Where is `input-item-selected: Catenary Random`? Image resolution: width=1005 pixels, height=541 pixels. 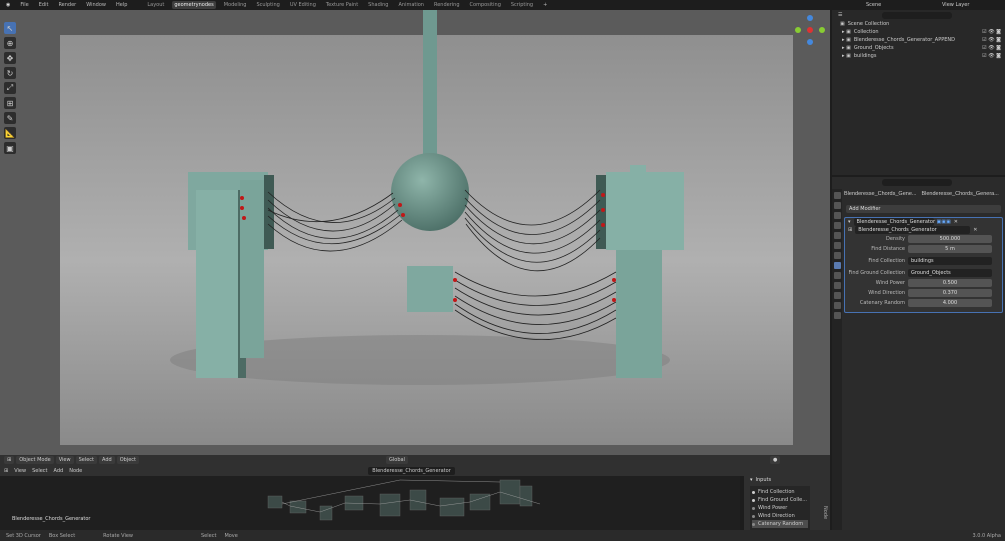
input-item-selected: Catenary Random is located at coordinates (780, 524).